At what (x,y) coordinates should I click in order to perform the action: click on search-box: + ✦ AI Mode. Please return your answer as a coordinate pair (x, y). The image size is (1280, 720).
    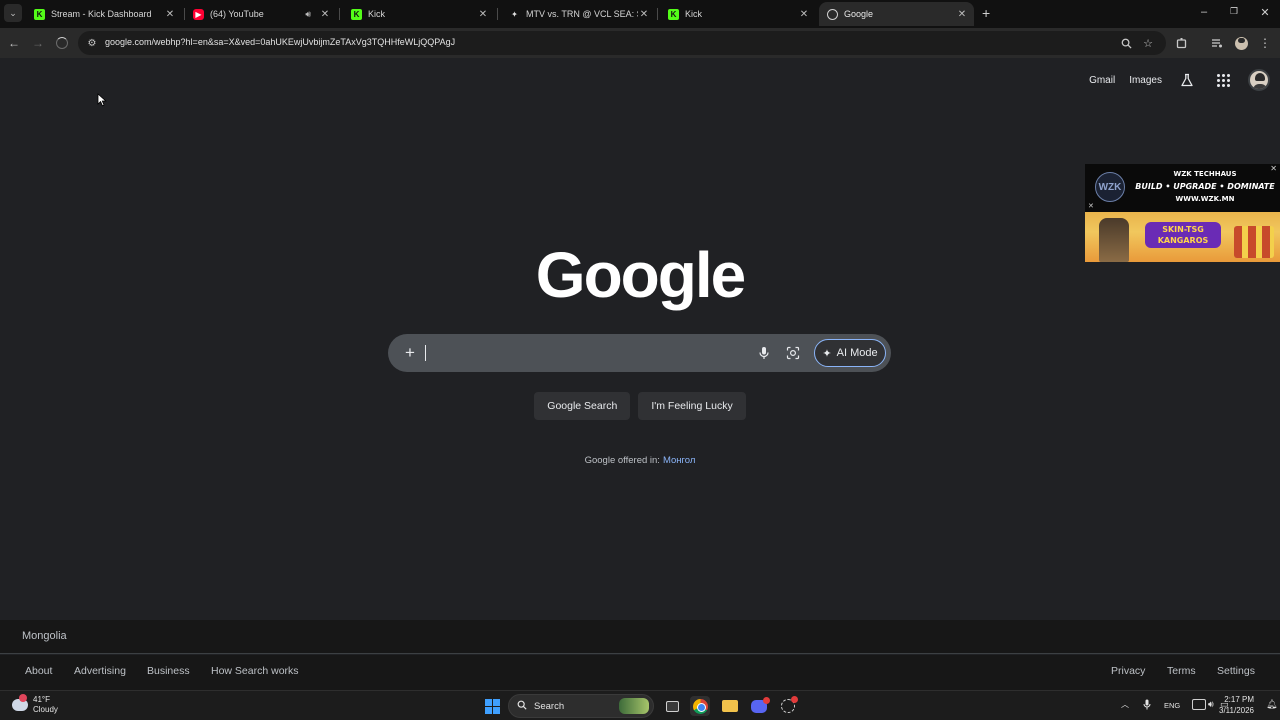
    Looking at the image, I should click on (639, 353).